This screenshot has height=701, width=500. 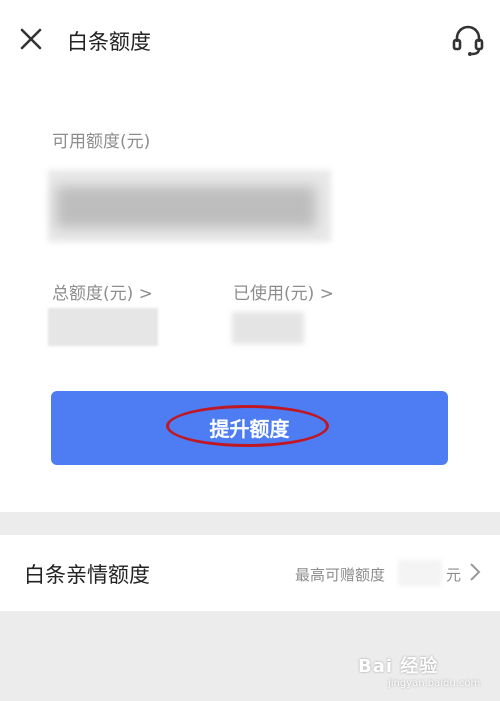 I want to click on chevron-right-icon, so click(x=475, y=572).